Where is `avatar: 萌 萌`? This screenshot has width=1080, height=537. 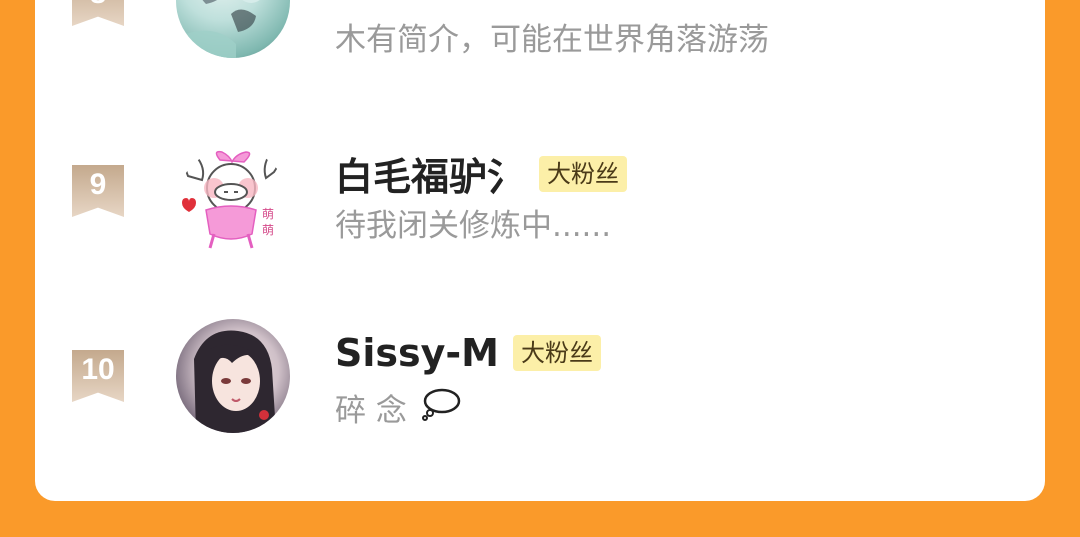 avatar: 萌 萌 is located at coordinates (233, 205).